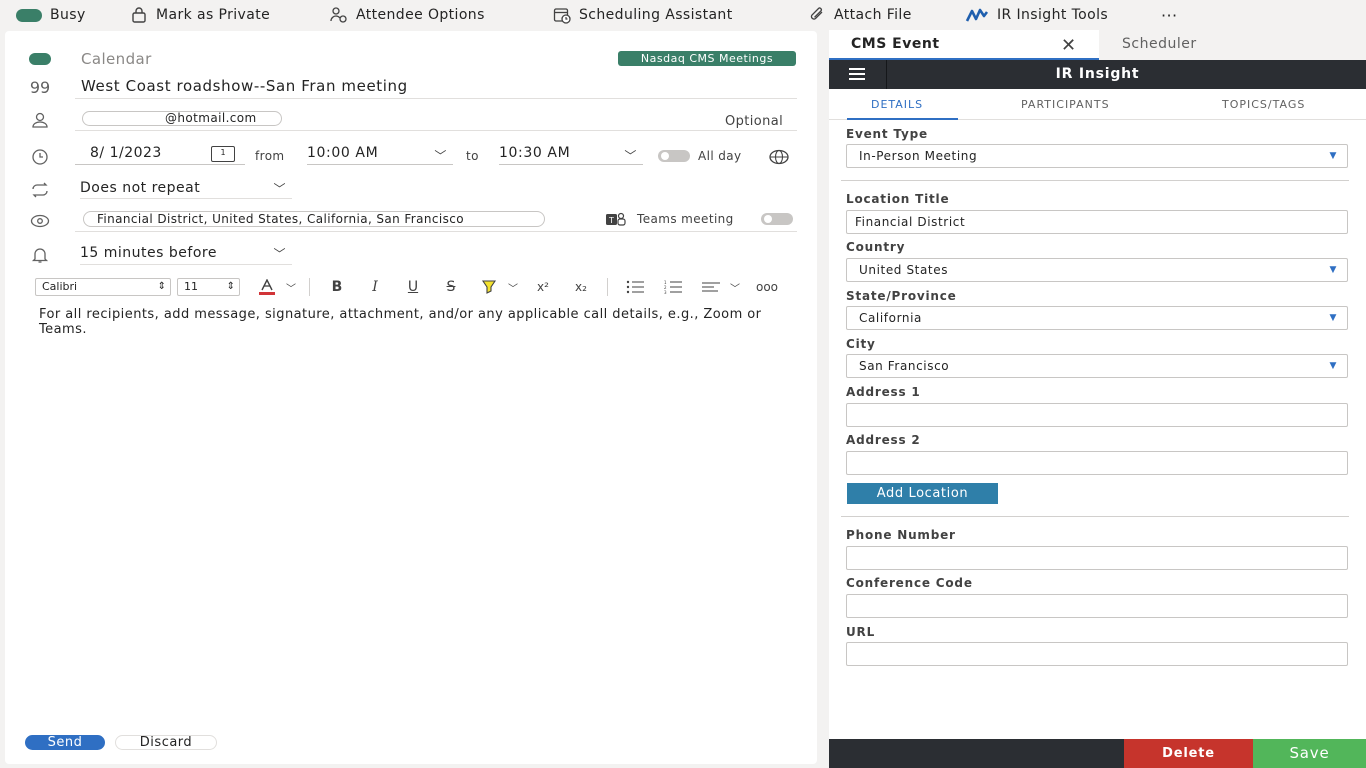 Image resolution: width=1366 pixels, height=768 pixels. I want to click on start-time-field: 10:00 AM ﹀, so click(380, 153).